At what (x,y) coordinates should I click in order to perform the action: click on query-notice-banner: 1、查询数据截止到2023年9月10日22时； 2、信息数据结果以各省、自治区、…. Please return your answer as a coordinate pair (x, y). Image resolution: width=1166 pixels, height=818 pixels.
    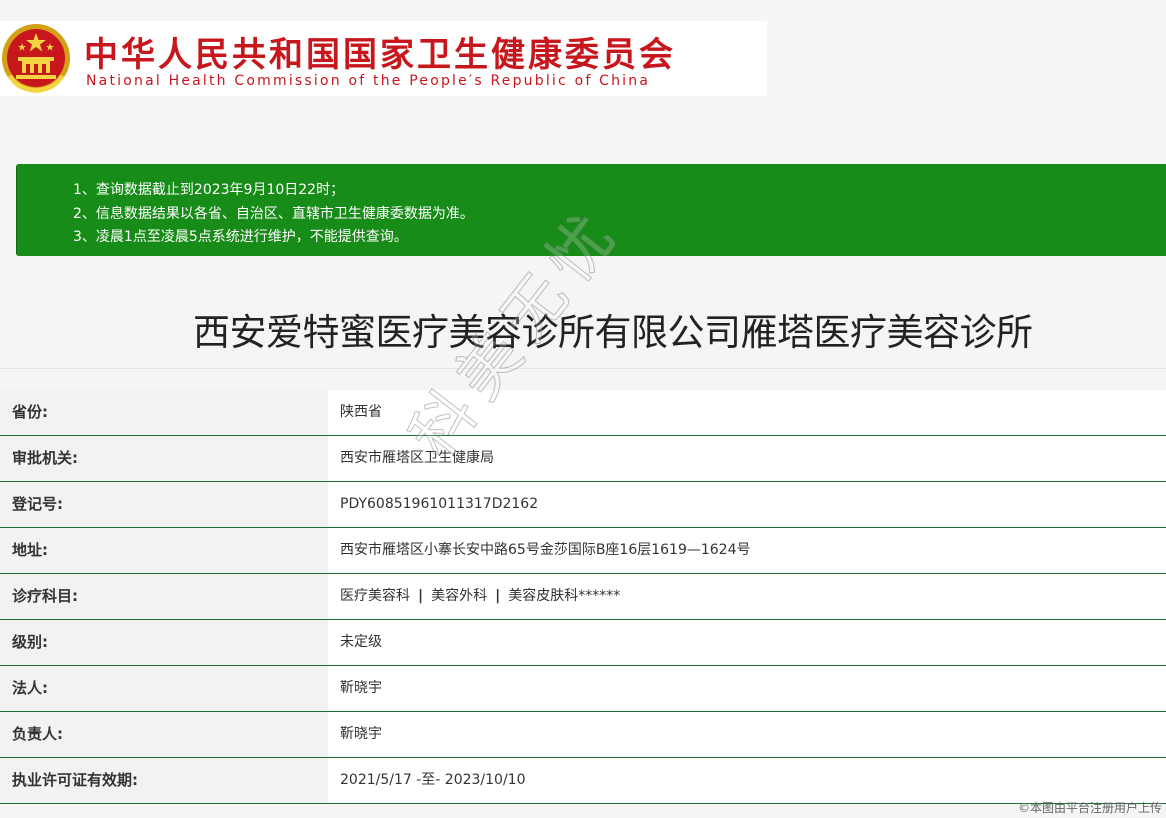
    Looking at the image, I should click on (591, 210).